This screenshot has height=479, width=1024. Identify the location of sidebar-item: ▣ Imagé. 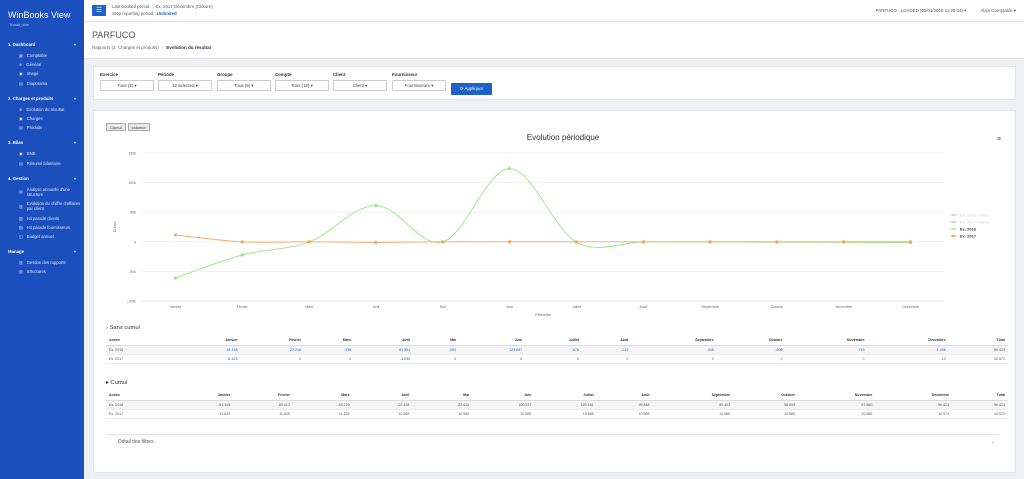
(42, 73).